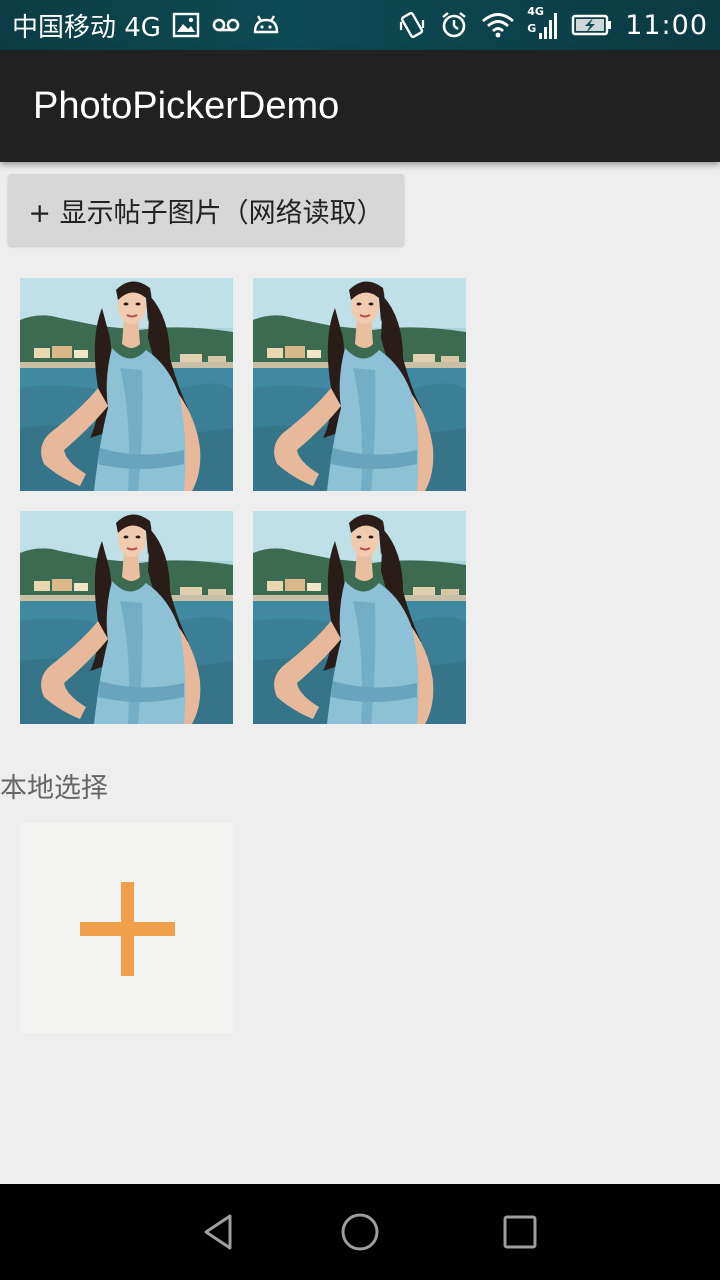 The height and width of the screenshot is (1280, 720). What do you see at coordinates (186, 25) in the screenshot?
I see `image-icon` at bounding box center [186, 25].